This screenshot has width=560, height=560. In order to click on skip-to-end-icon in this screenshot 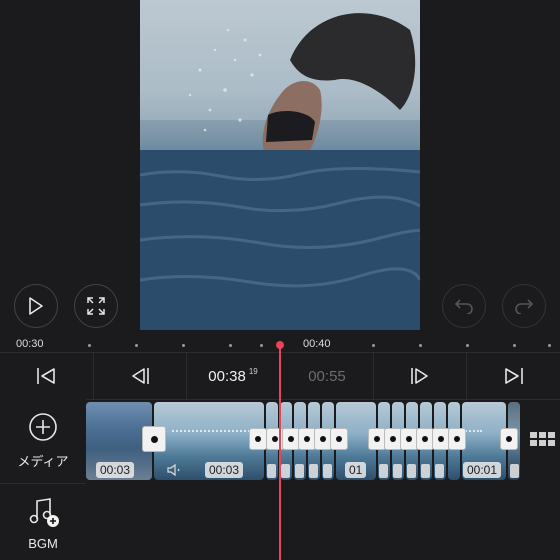, I will do `click(513, 376)`.